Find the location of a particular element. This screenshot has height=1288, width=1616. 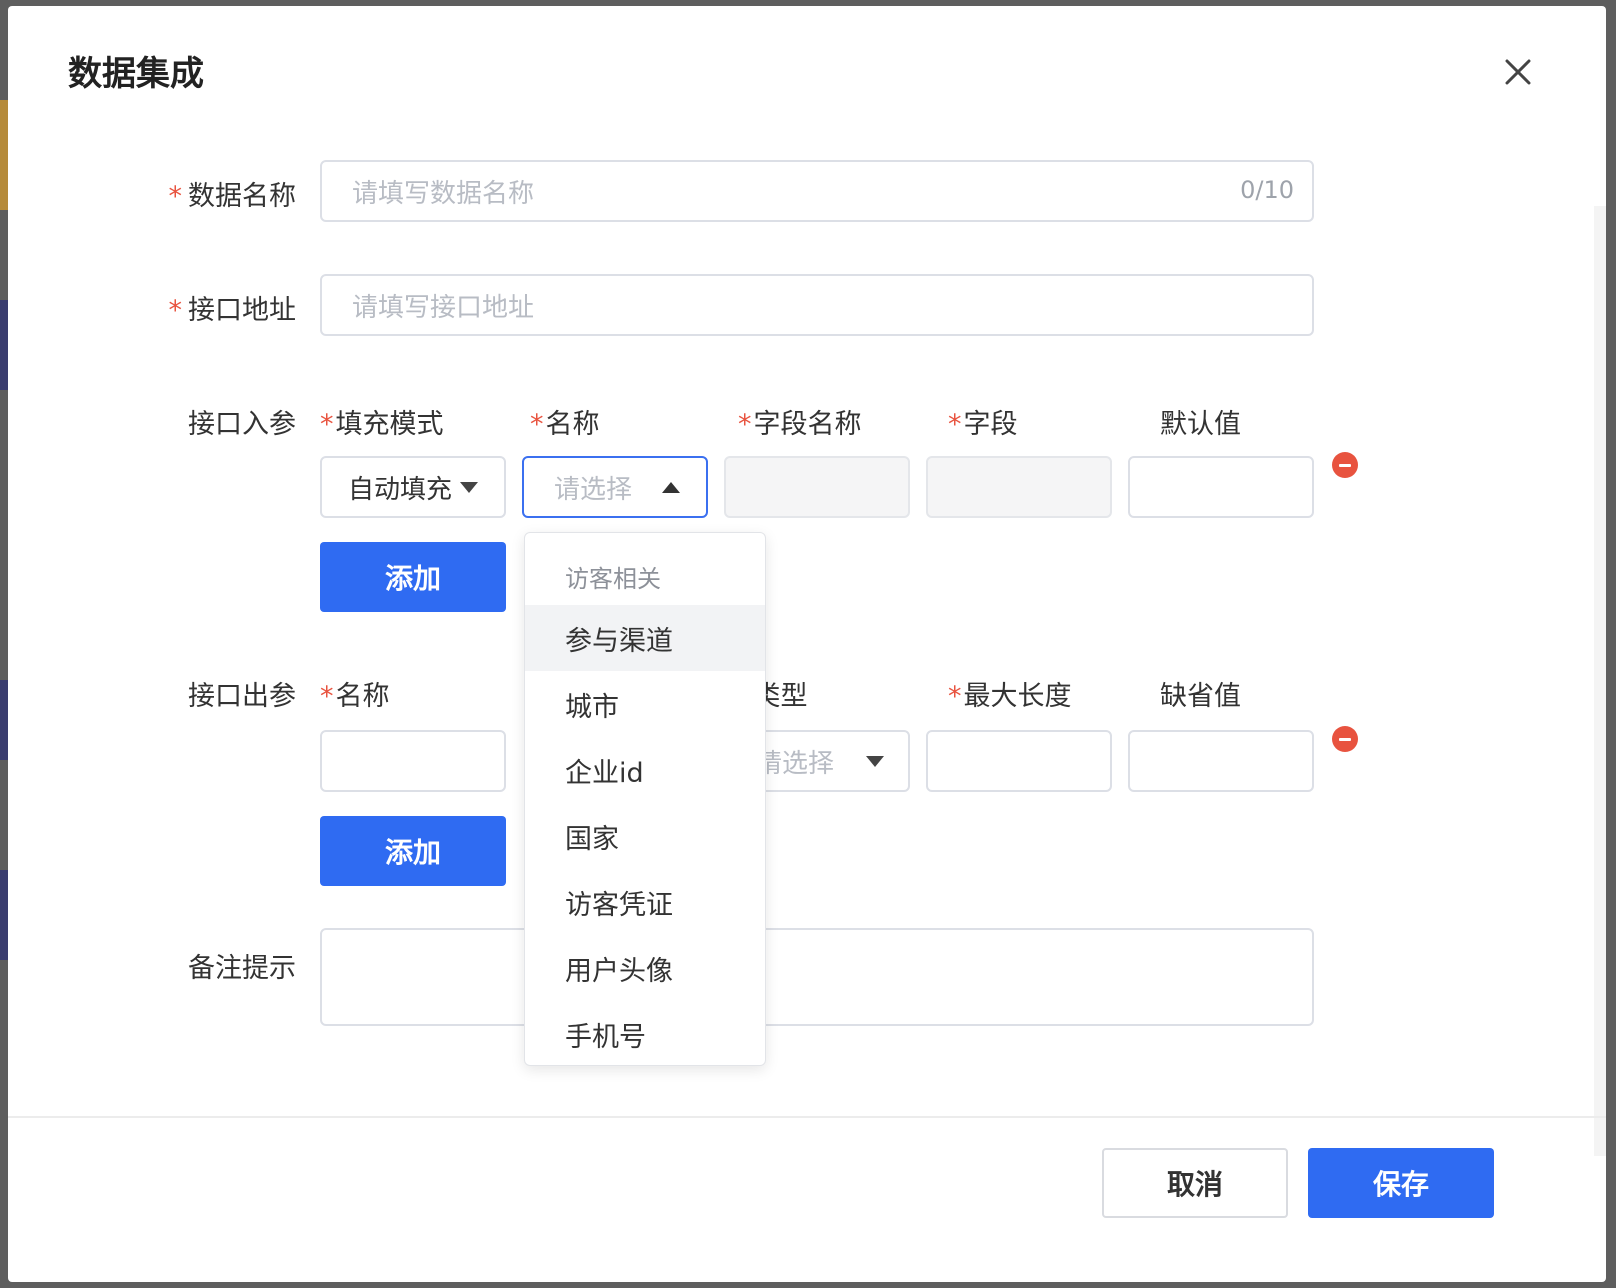

out-col-name: *名称 is located at coordinates (355, 693).